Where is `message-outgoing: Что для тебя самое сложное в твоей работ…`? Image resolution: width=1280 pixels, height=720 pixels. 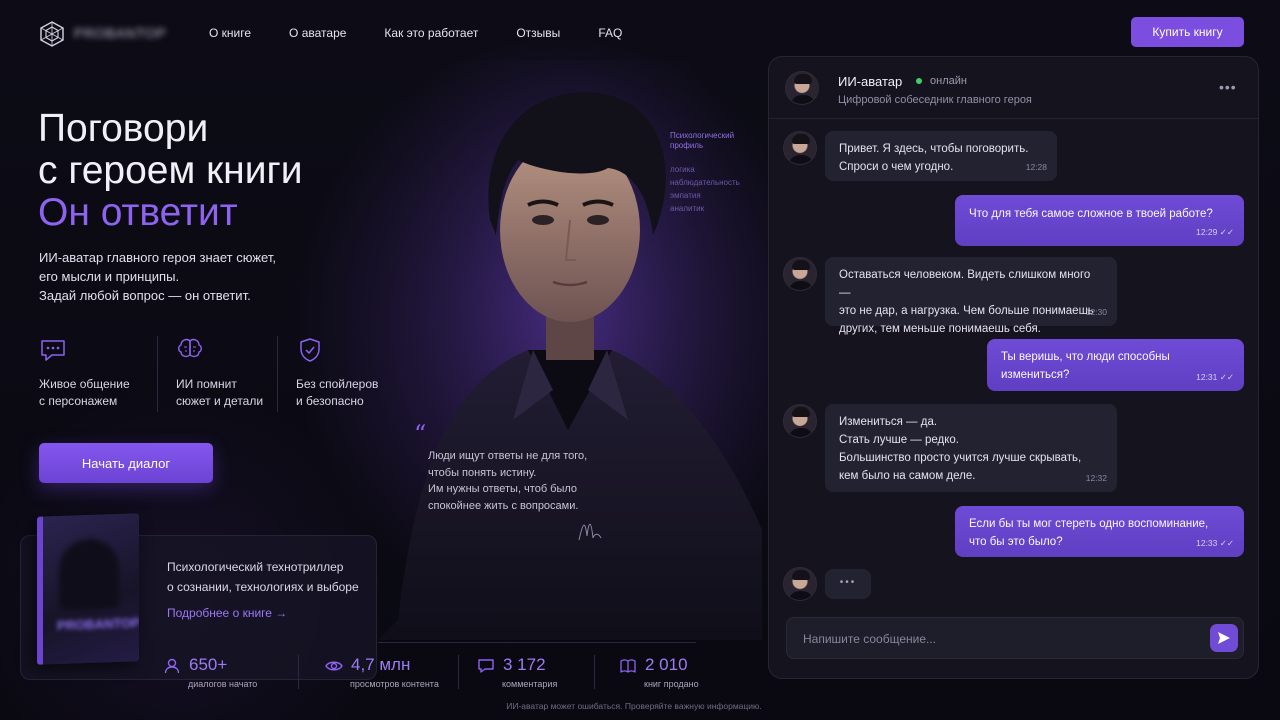 message-outgoing: Что для тебя самое сложное в твоей работ… is located at coordinates (1099, 220).